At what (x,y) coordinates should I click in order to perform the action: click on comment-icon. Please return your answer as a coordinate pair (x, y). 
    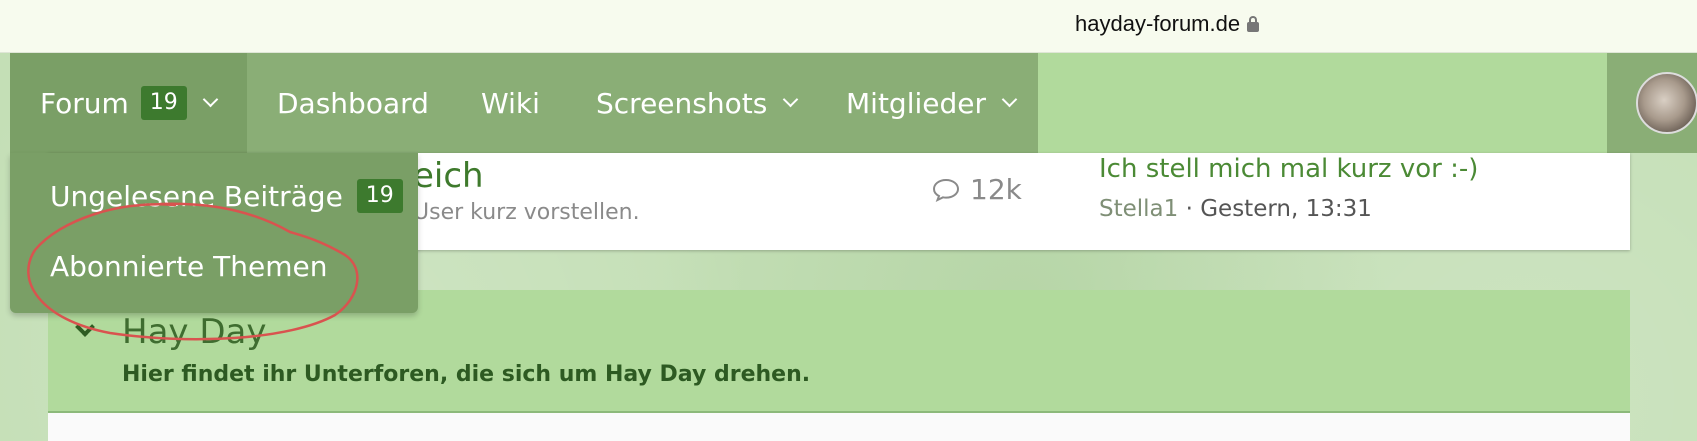
    Looking at the image, I should click on (946, 190).